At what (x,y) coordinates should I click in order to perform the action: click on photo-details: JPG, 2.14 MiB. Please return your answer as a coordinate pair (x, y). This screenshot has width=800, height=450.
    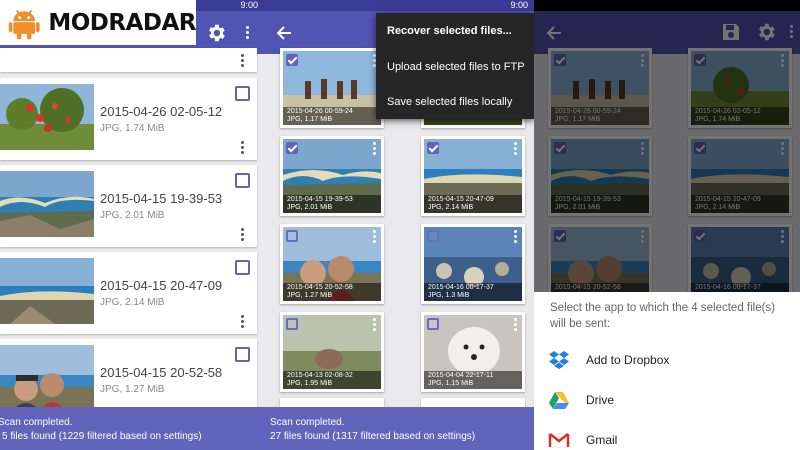
    Looking at the image, I should click on (451, 207).